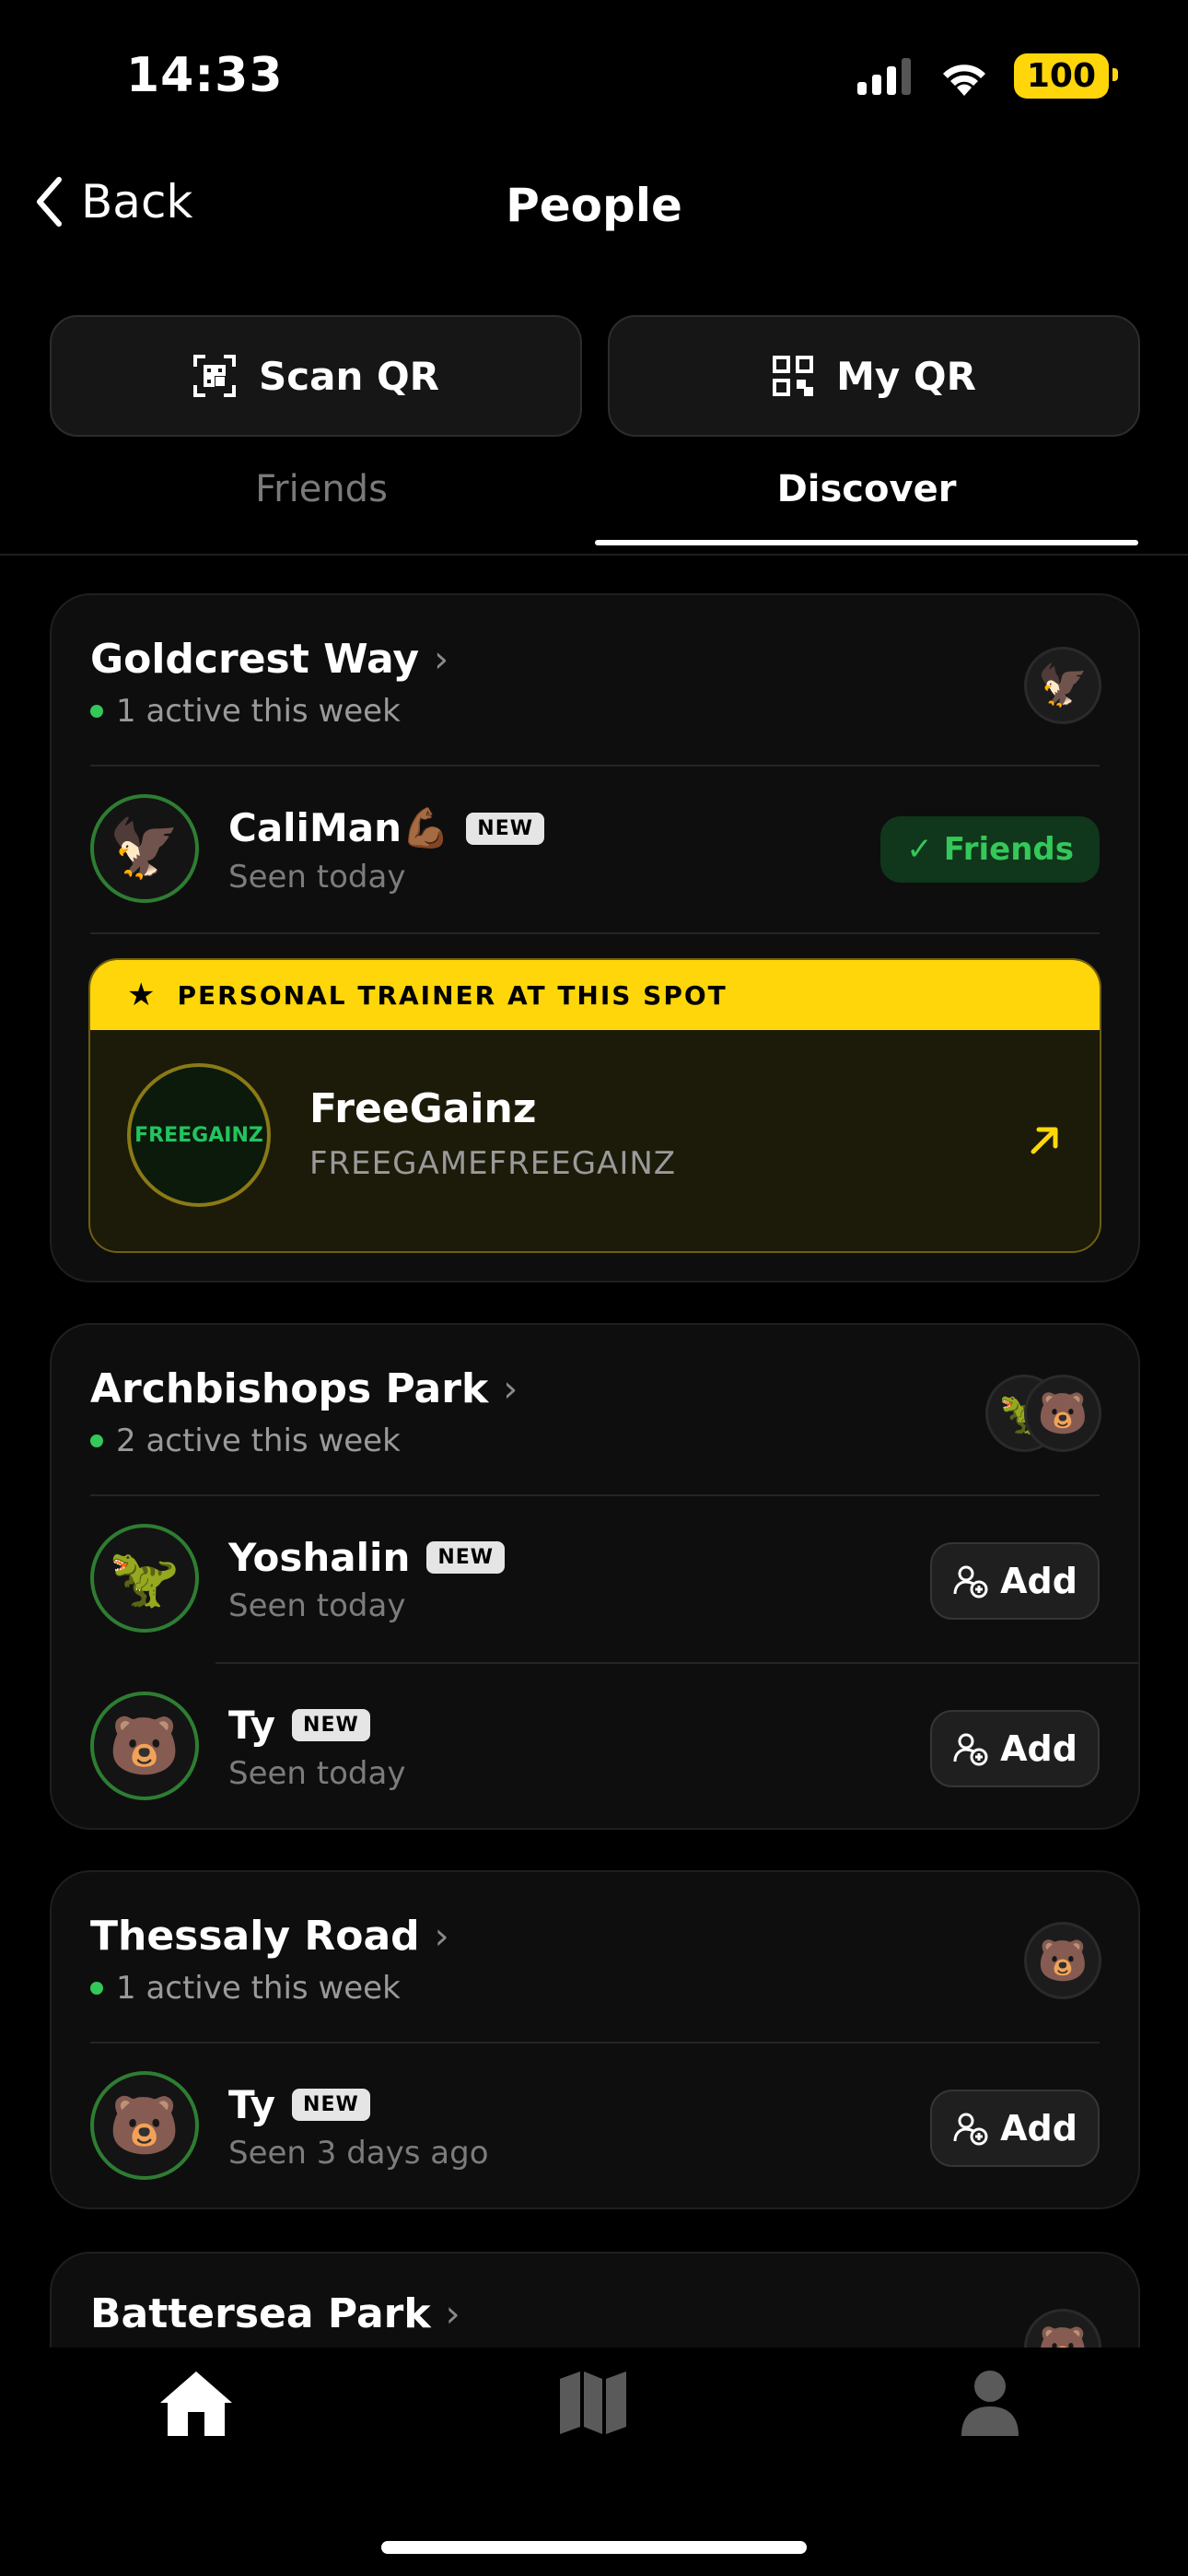 This screenshot has height=2576, width=1188. What do you see at coordinates (255, 1936) in the screenshot?
I see `spot-name: Thessaly Road` at bounding box center [255, 1936].